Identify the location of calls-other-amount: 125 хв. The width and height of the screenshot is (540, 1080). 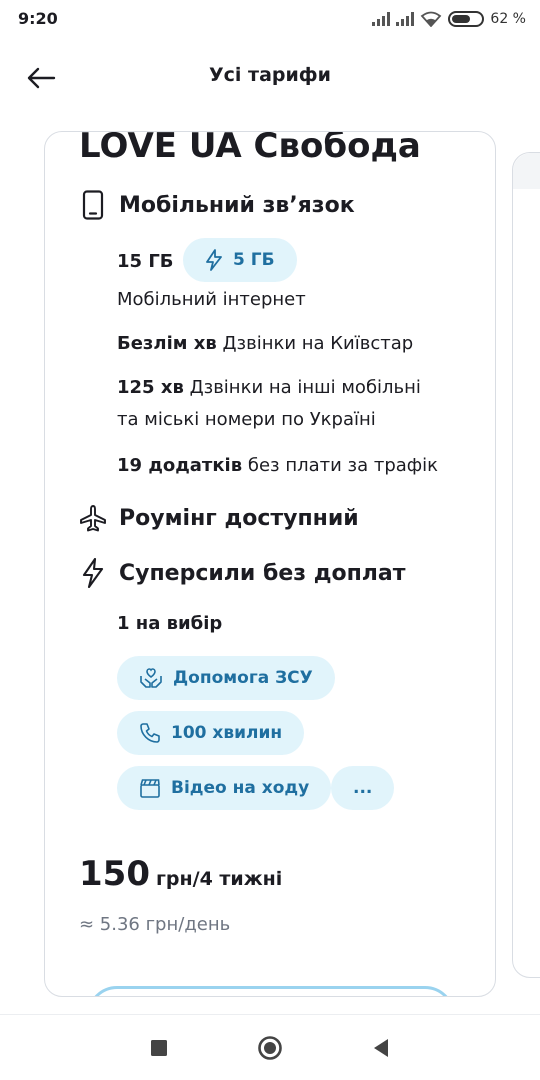
(150, 387).